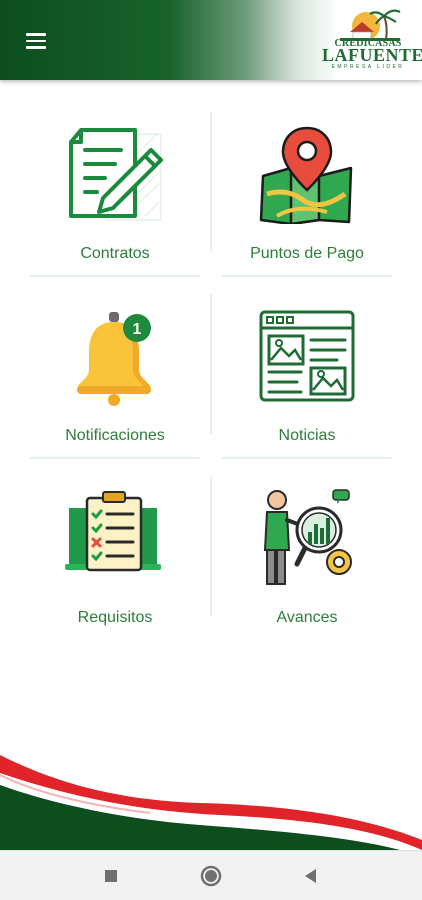 The image size is (422, 900). What do you see at coordinates (211, 40) in the screenshot?
I see `app-bar: CREDICASAS LAFUENTE EMPRESA LIDER` at bounding box center [211, 40].